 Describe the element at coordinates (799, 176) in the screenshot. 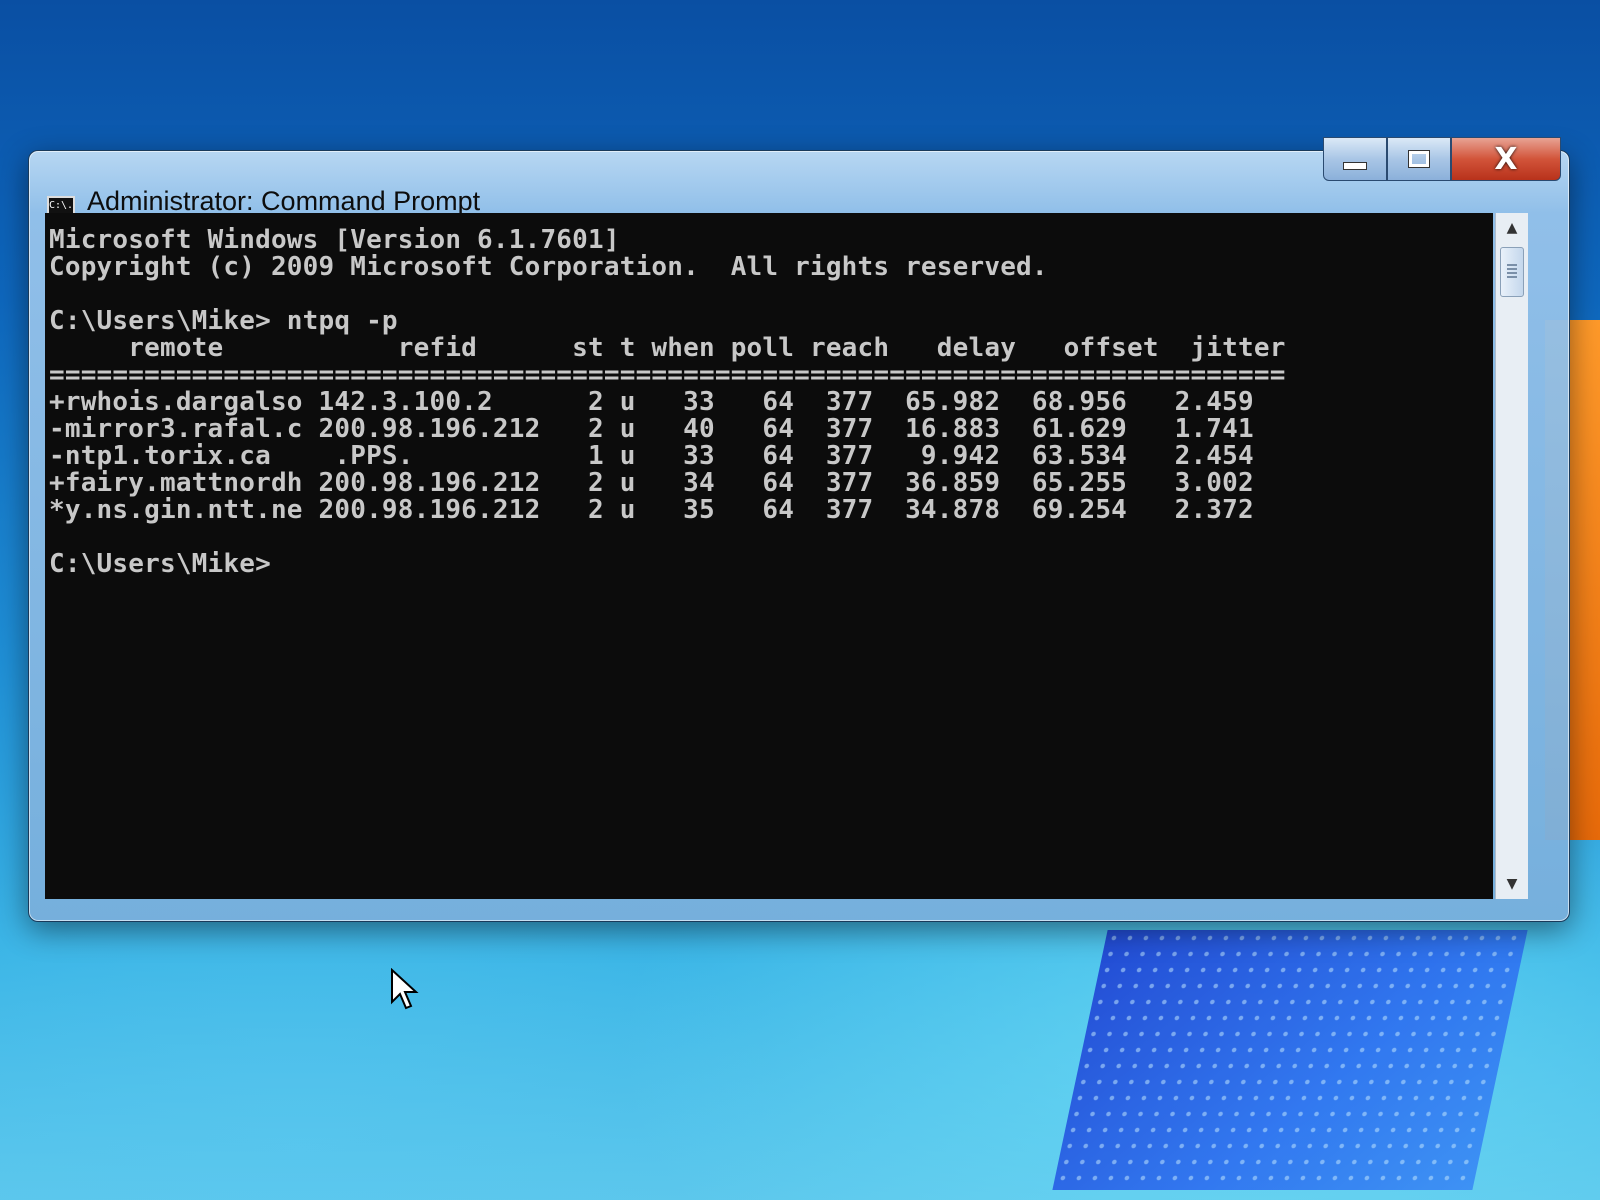

I see `title-bar: C:\. Administrator: Command Prompt X` at that location.